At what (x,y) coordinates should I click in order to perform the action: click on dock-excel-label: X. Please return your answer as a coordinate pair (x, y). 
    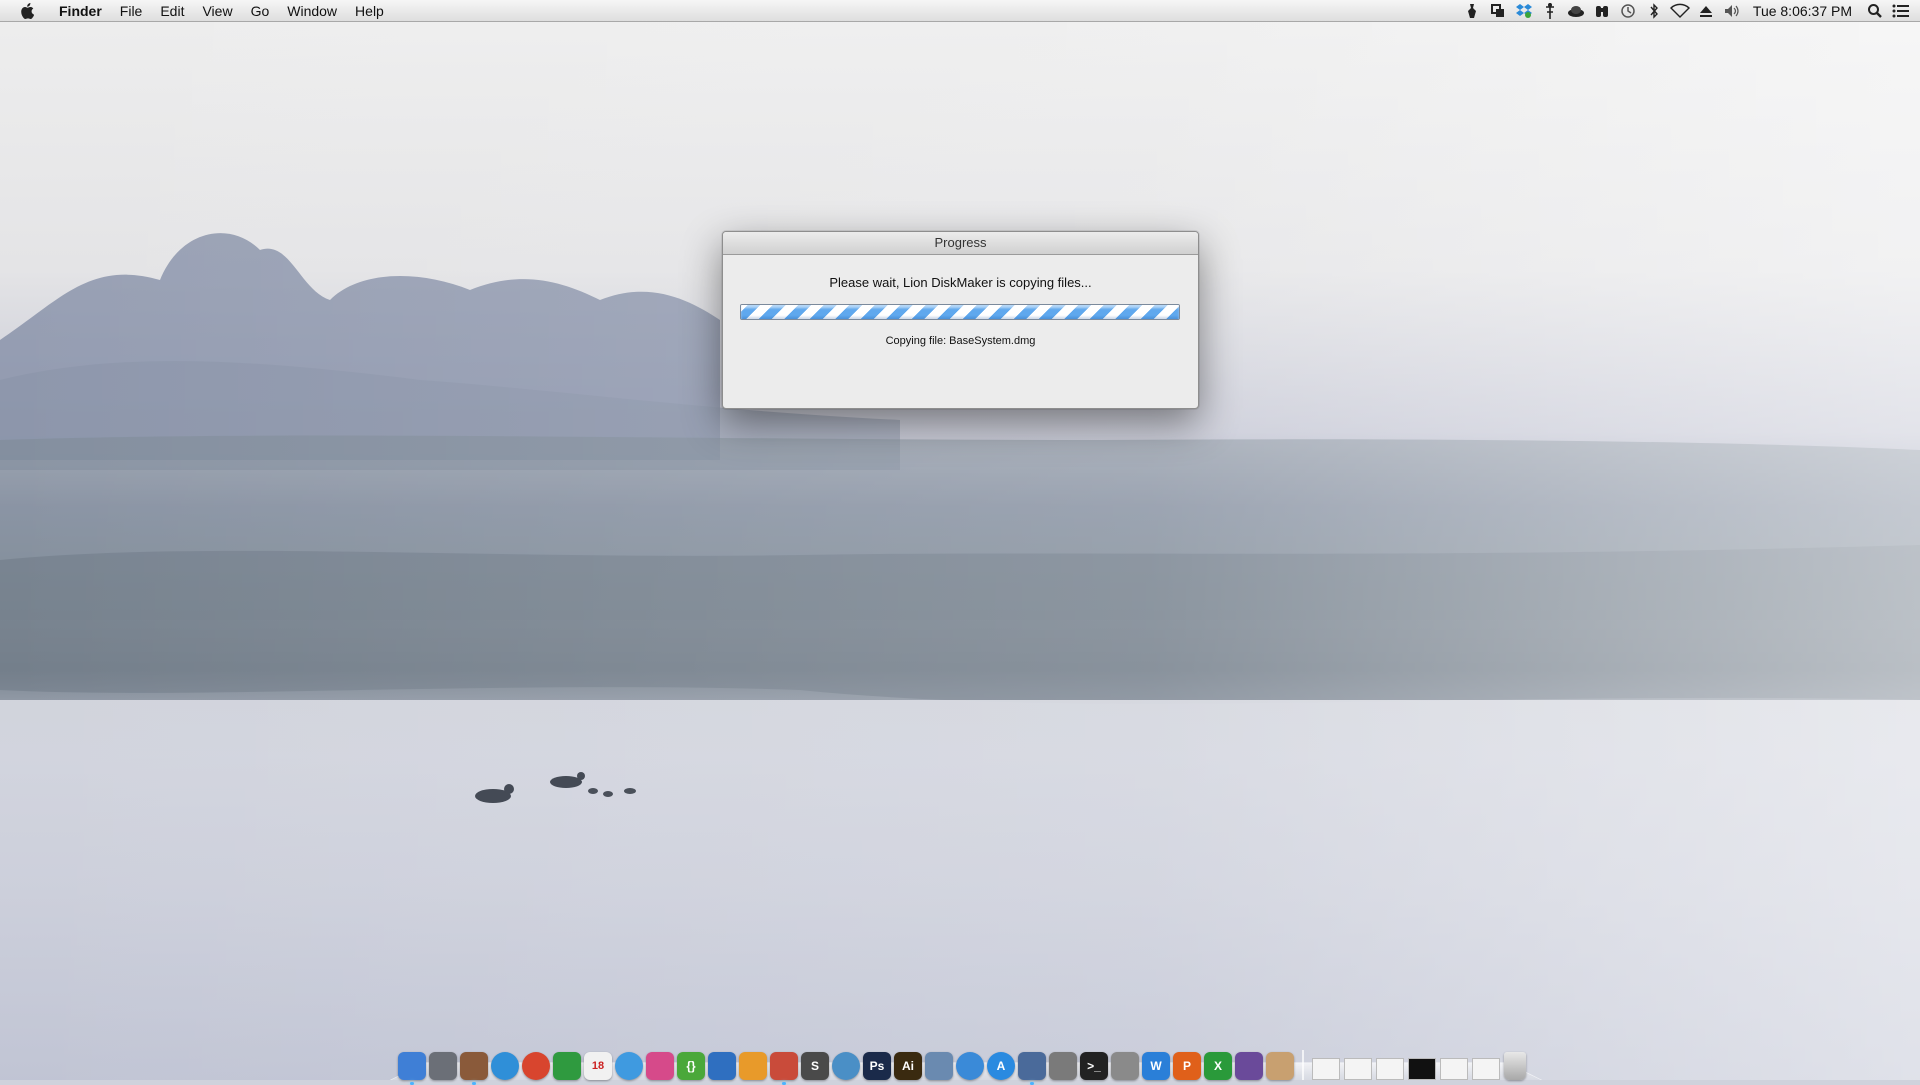
    Looking at the image, I should click on (1217, 1066).